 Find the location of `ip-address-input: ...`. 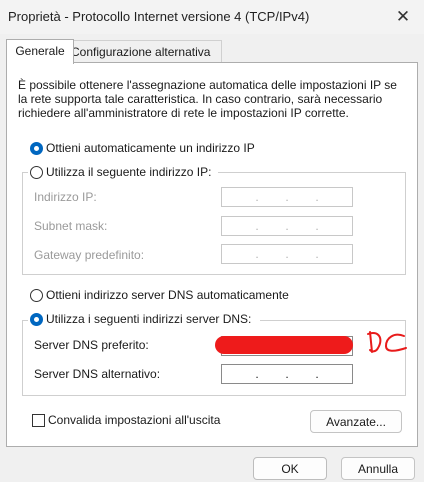

ip-address-input: ... is located at coordinates (287, 197).